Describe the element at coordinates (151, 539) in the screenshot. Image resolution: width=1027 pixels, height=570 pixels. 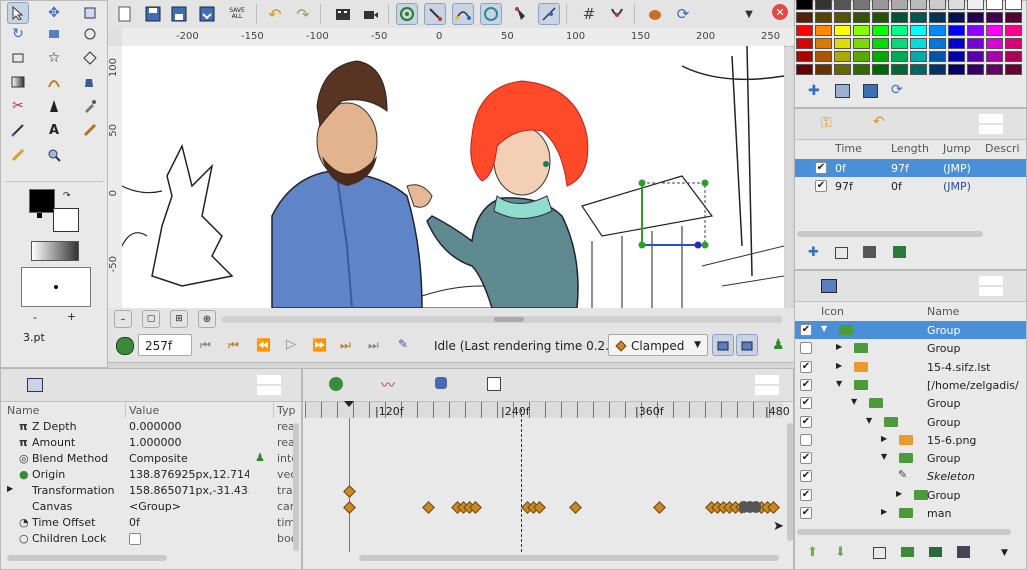
I see `params-row: ○Children Lock boo` at that location.